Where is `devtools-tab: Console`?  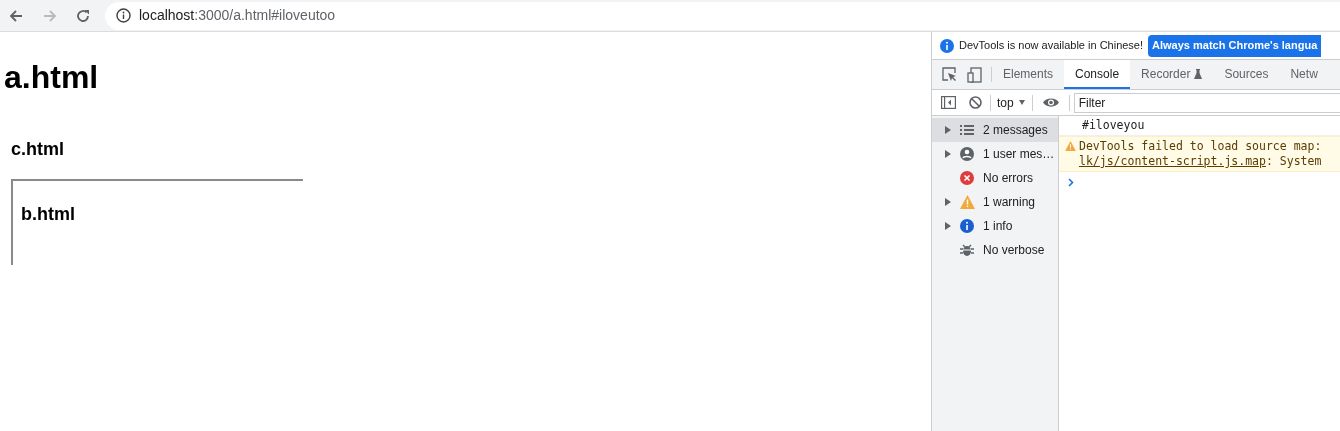
devtools-tab: Console is located at coordinates (1097, 74).